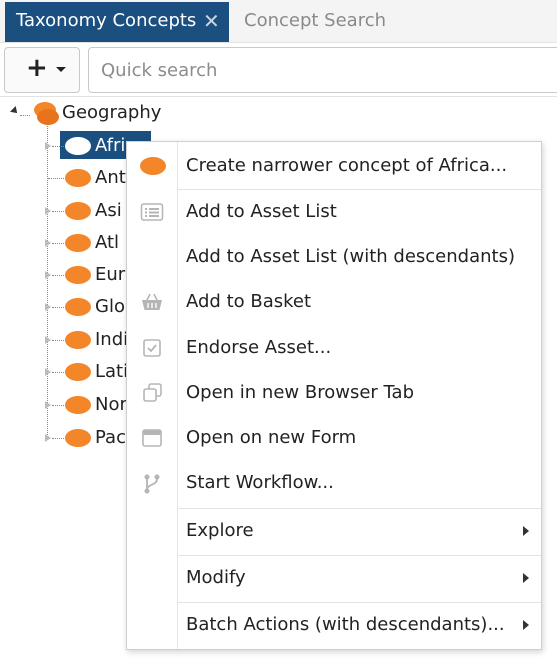  I want to click on tree-node: Asi, so click(108, 211).